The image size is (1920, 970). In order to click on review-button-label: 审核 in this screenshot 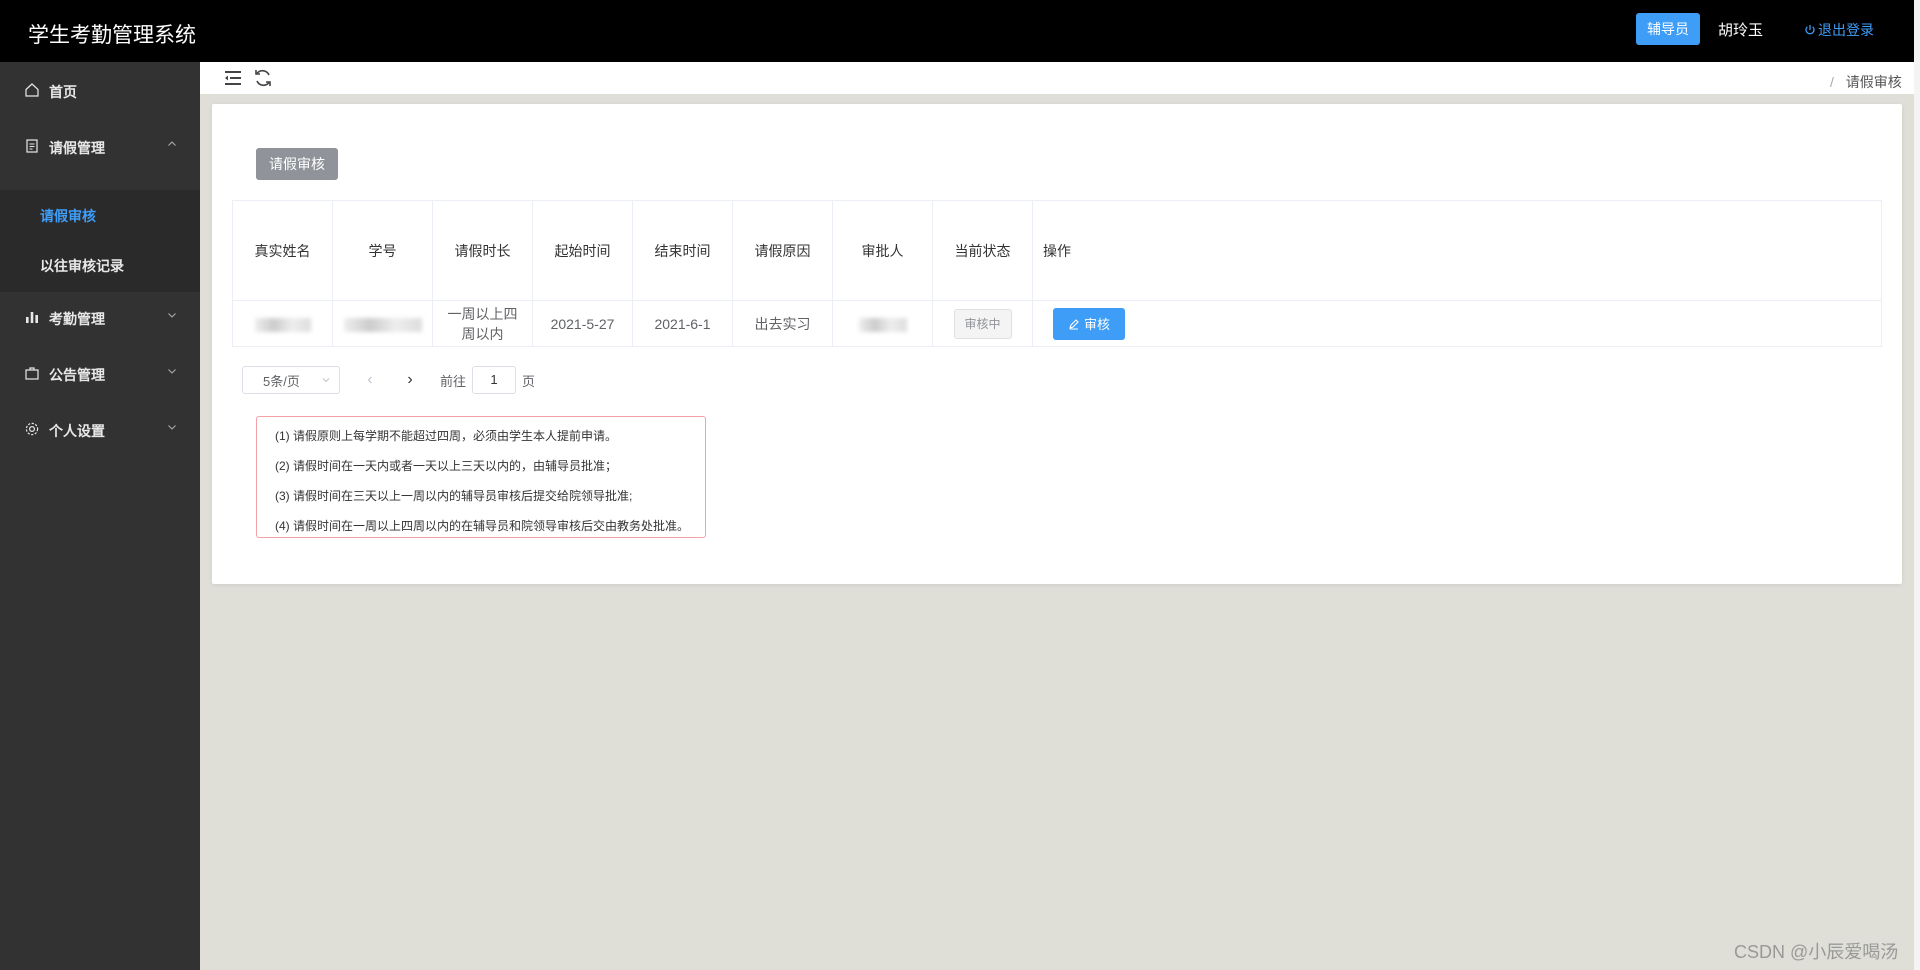, I will do `click(1096, 324)`.